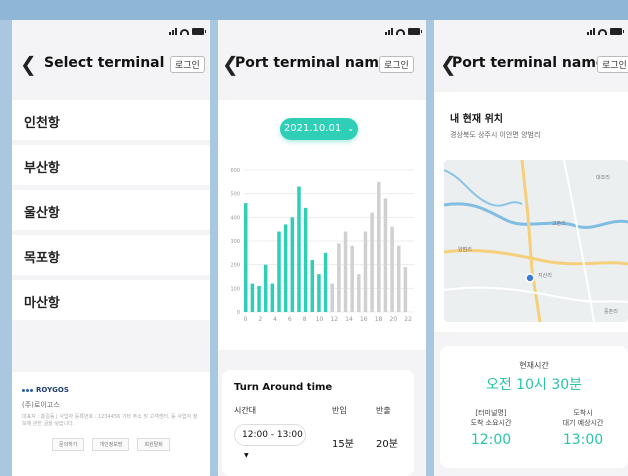 Image resolution: width=628 pixels, height=476 pixels. I want to click on y-tick-label: 600, so click(235, 171).